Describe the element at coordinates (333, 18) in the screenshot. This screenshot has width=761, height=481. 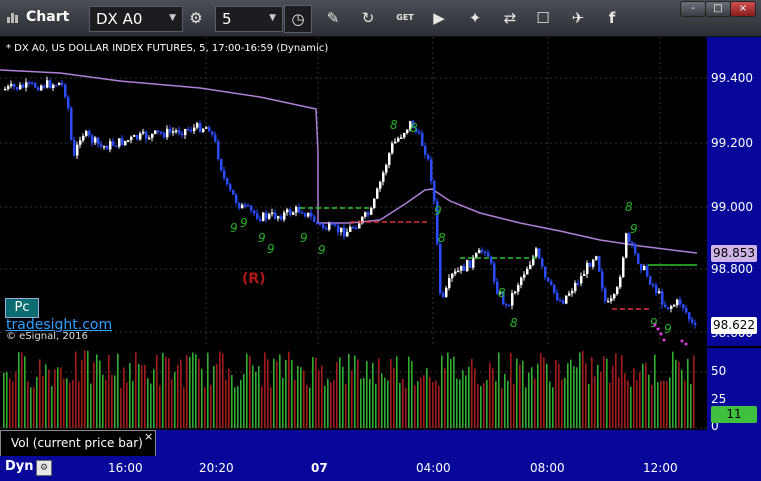
I see `pencil-icon: ✎` at that location.